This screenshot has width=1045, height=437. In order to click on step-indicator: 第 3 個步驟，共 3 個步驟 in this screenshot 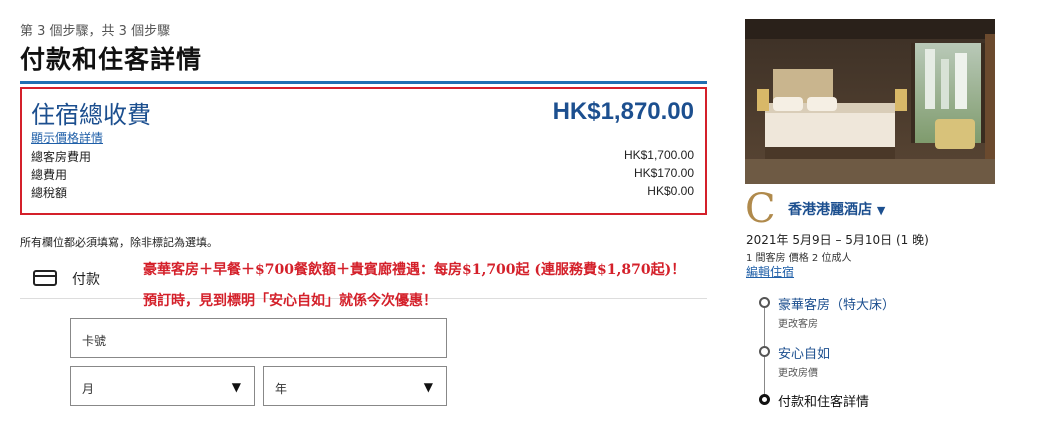, I will do `click(95, 31)`.